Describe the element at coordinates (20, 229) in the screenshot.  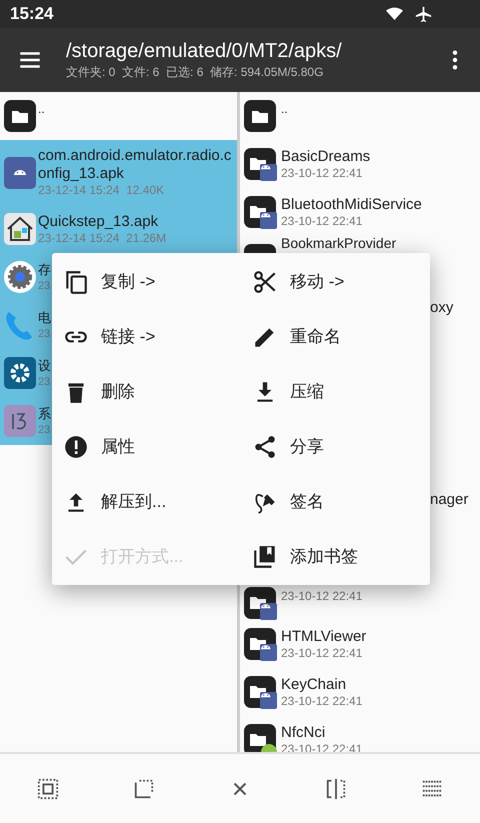
I see `house-app-icon` at that location.